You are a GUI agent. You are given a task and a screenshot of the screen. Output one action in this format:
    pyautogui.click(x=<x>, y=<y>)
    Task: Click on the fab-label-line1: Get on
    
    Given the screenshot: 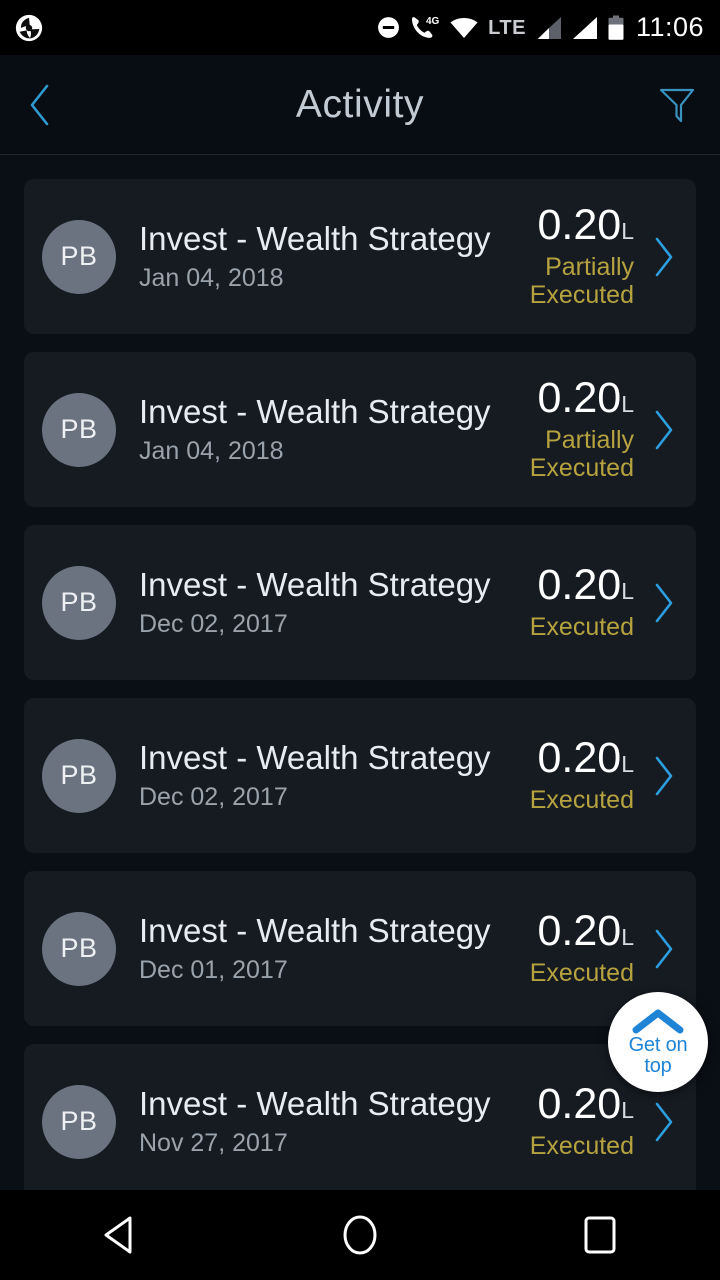 What is the action you would take?
    pyautogui.click(x=658, y=1045)
    